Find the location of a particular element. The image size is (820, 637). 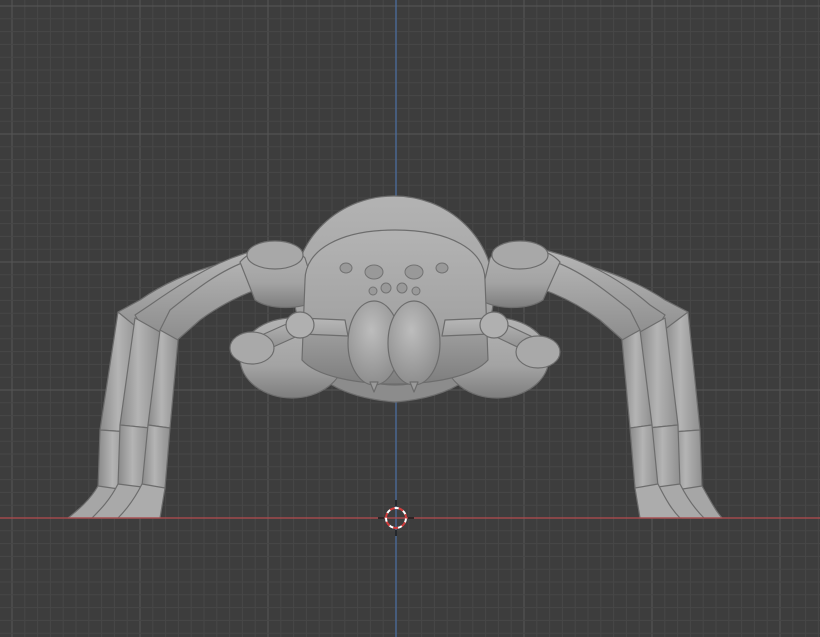

right-leg-knee-joint is located at coordinates (520, 255).